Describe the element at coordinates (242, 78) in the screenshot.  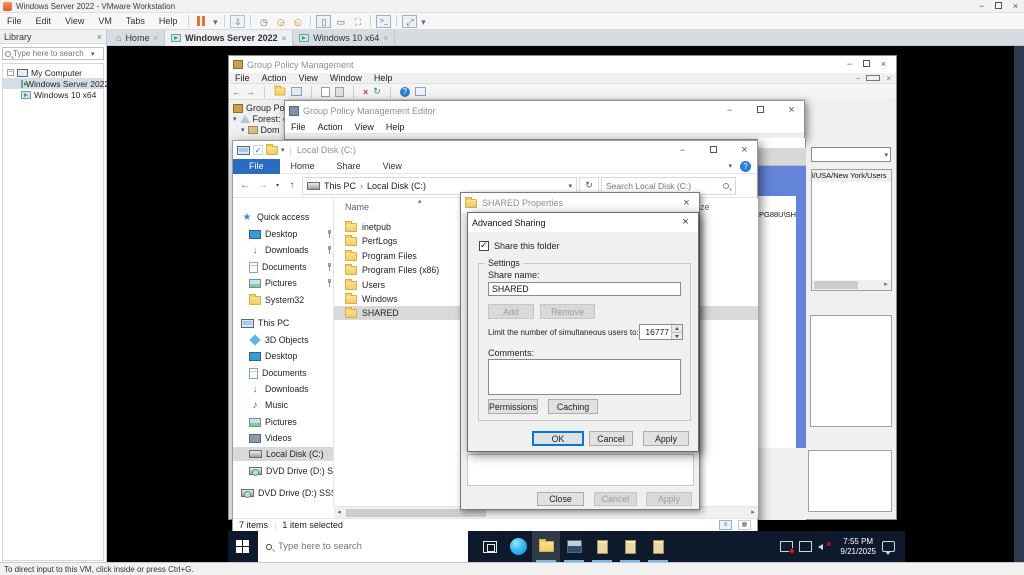
I see `gpm-menu-file: File` at that location.